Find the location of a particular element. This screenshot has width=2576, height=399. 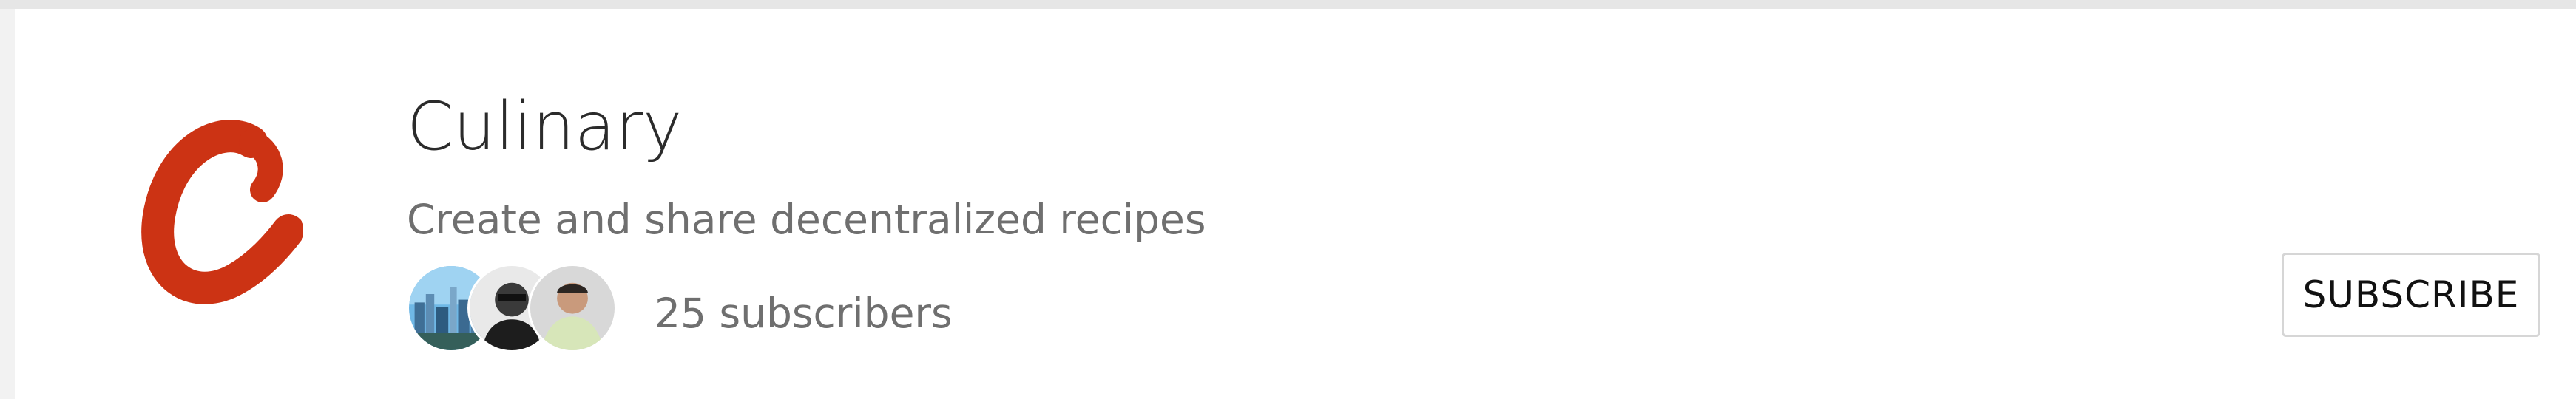

top-divider is located at coordinates (1288, 4).